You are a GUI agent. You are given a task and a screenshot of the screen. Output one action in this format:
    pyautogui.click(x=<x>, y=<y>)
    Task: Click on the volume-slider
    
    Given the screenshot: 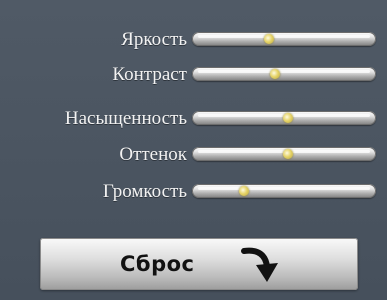 What is the action you would take?
    pyautogui.click(x=284, y=191)
    